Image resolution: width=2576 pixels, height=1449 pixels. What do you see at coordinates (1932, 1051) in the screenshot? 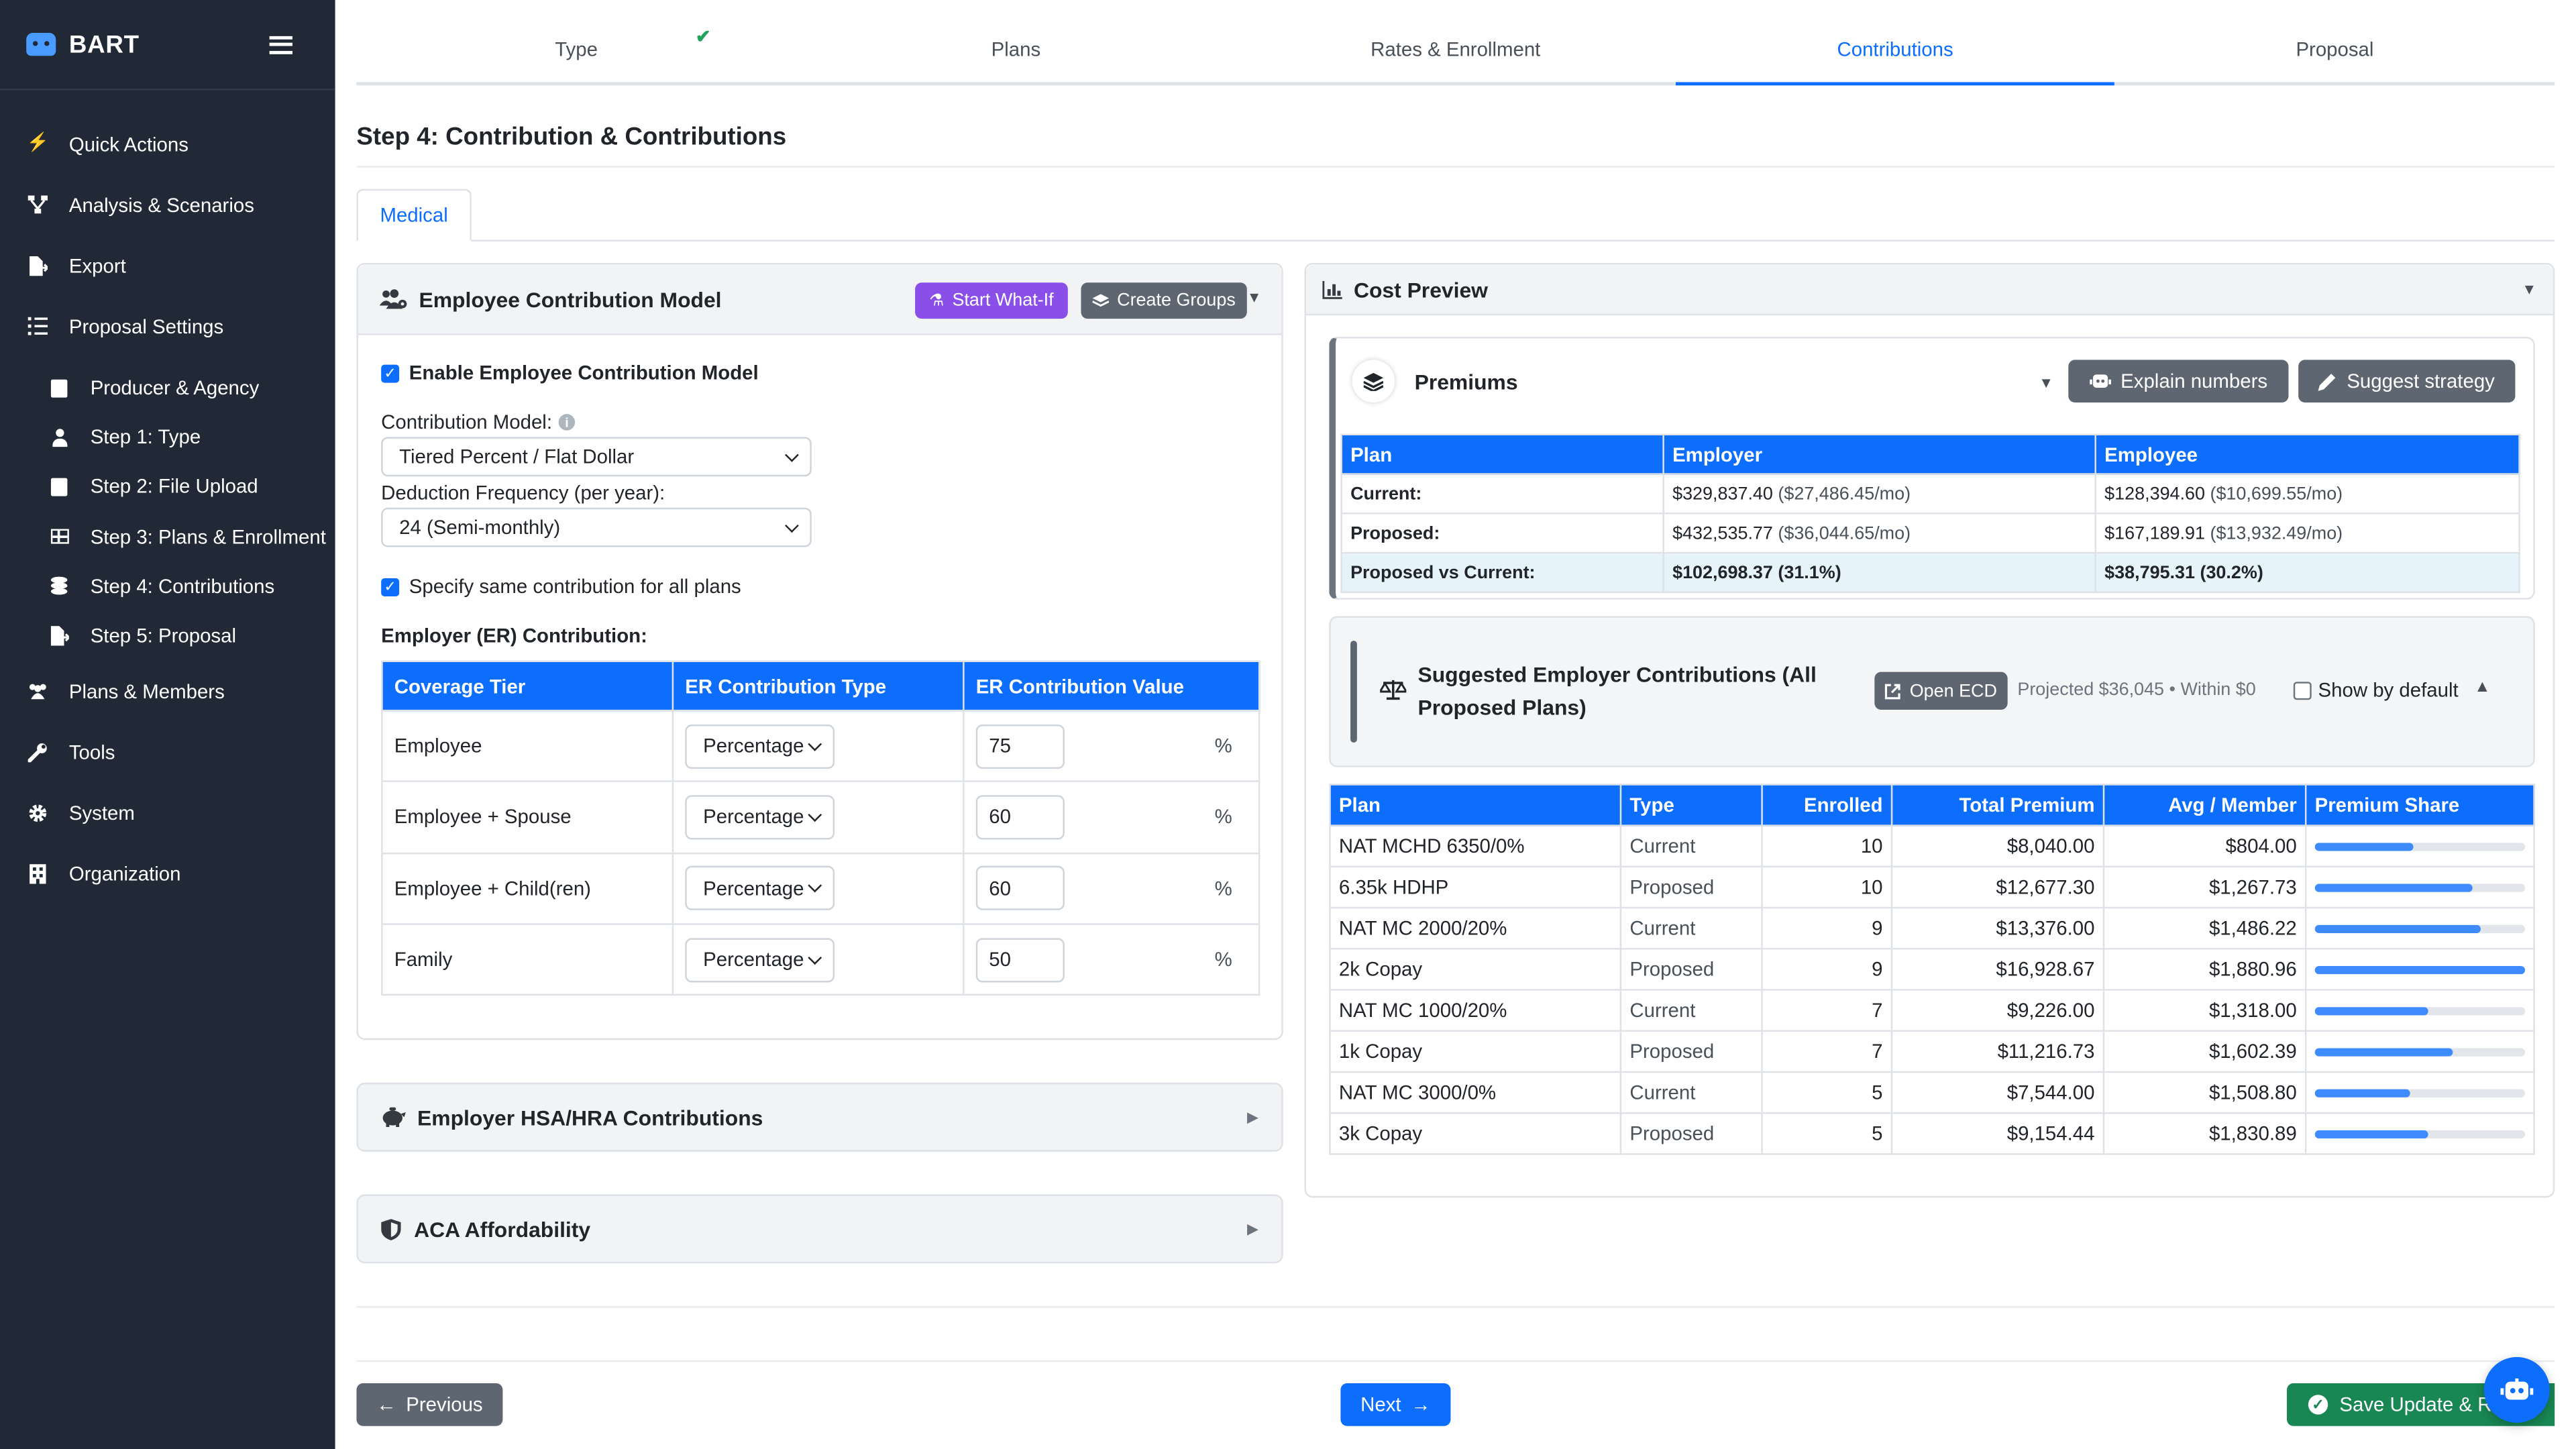
I see `table-row: 1k Copay Proposed 7 $11,216.73 $1,602.39` at bounding box center [1932, 1051].